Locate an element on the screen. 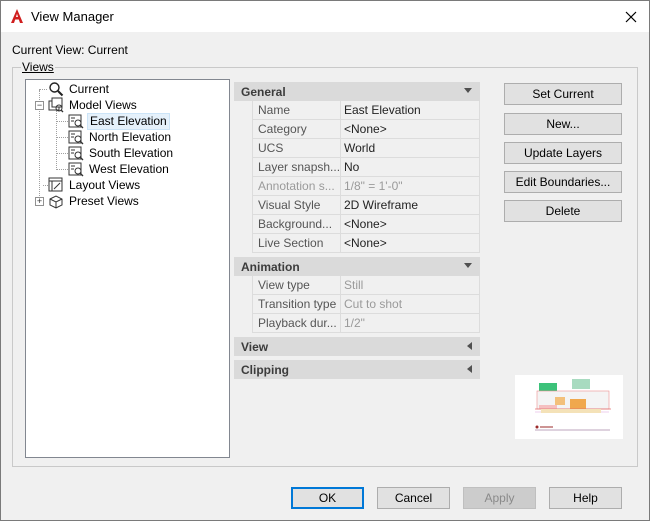  delete-button: Delete is located at coordinates (563, 211).